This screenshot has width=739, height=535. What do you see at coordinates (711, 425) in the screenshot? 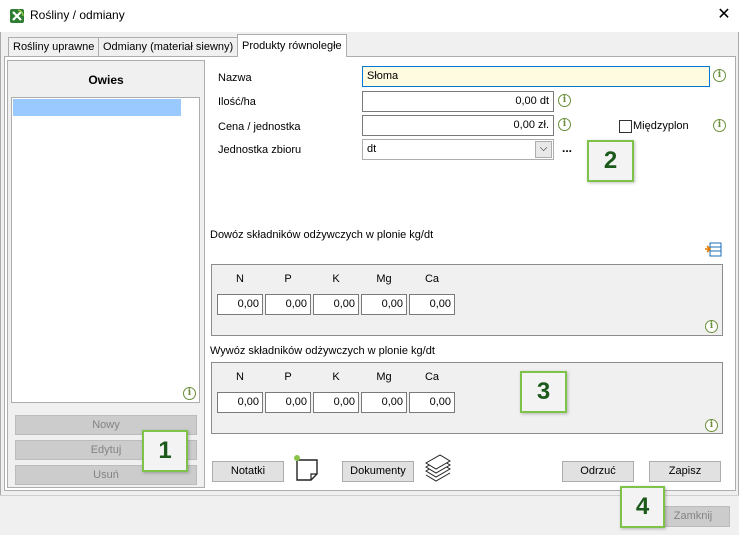
I see `export-info-icon: i` at bounding box center [711, 425].